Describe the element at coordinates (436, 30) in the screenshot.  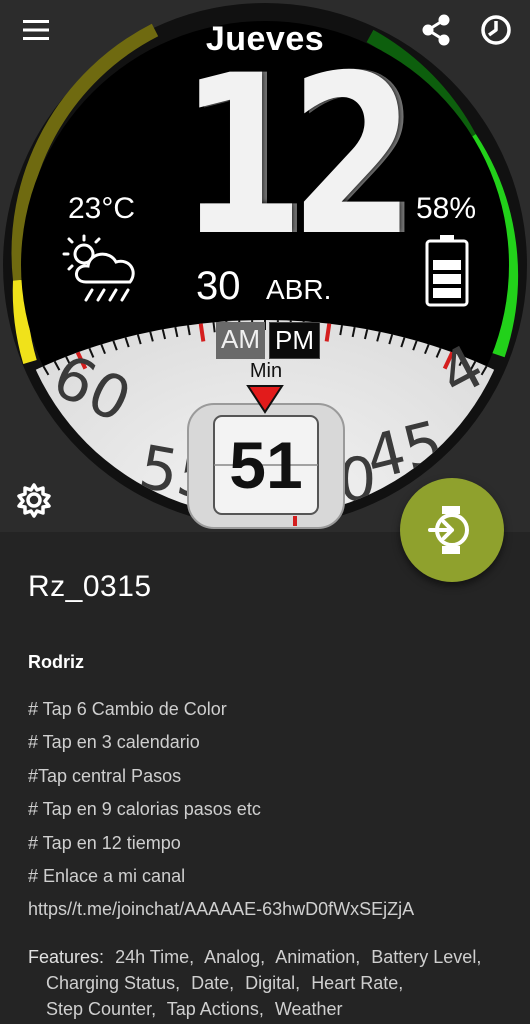
I see `share-icon` at that location.